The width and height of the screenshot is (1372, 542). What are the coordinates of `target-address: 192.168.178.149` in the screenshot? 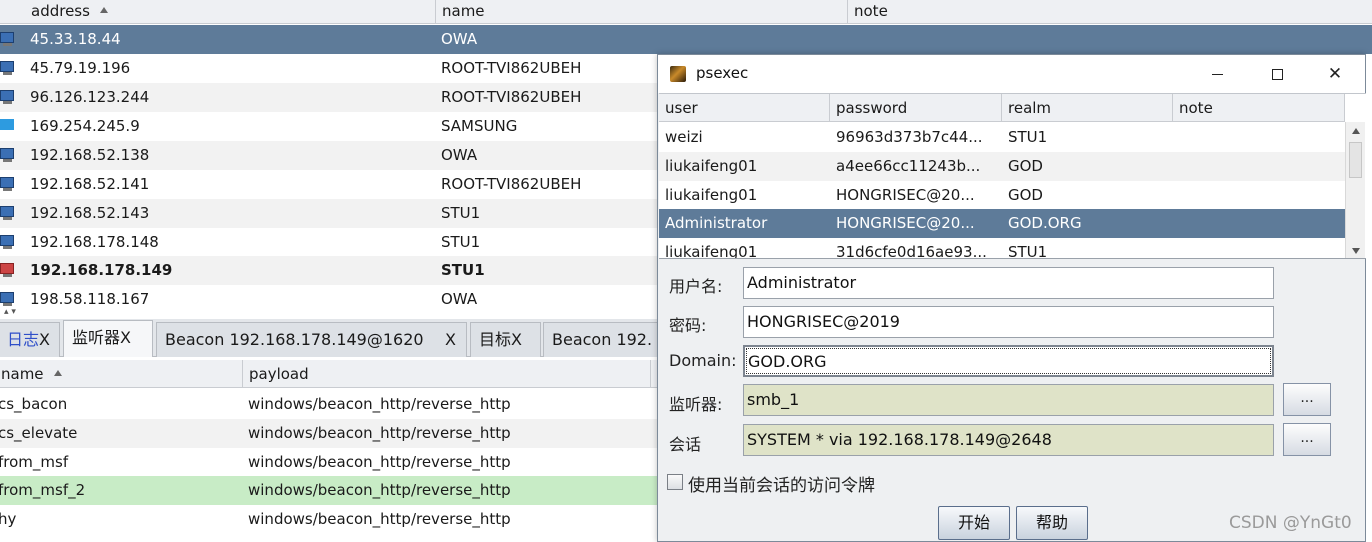 It's located at (101, 270).